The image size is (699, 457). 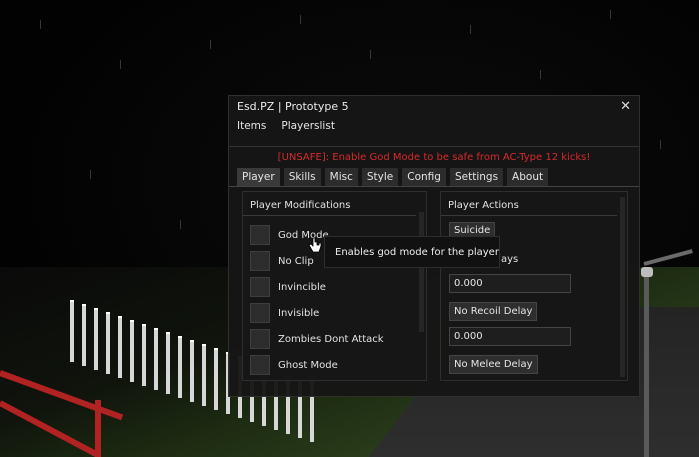 I want to click on option-zombies-dont-attack: Zombies Dont Attack, so click(x=338, y=339).